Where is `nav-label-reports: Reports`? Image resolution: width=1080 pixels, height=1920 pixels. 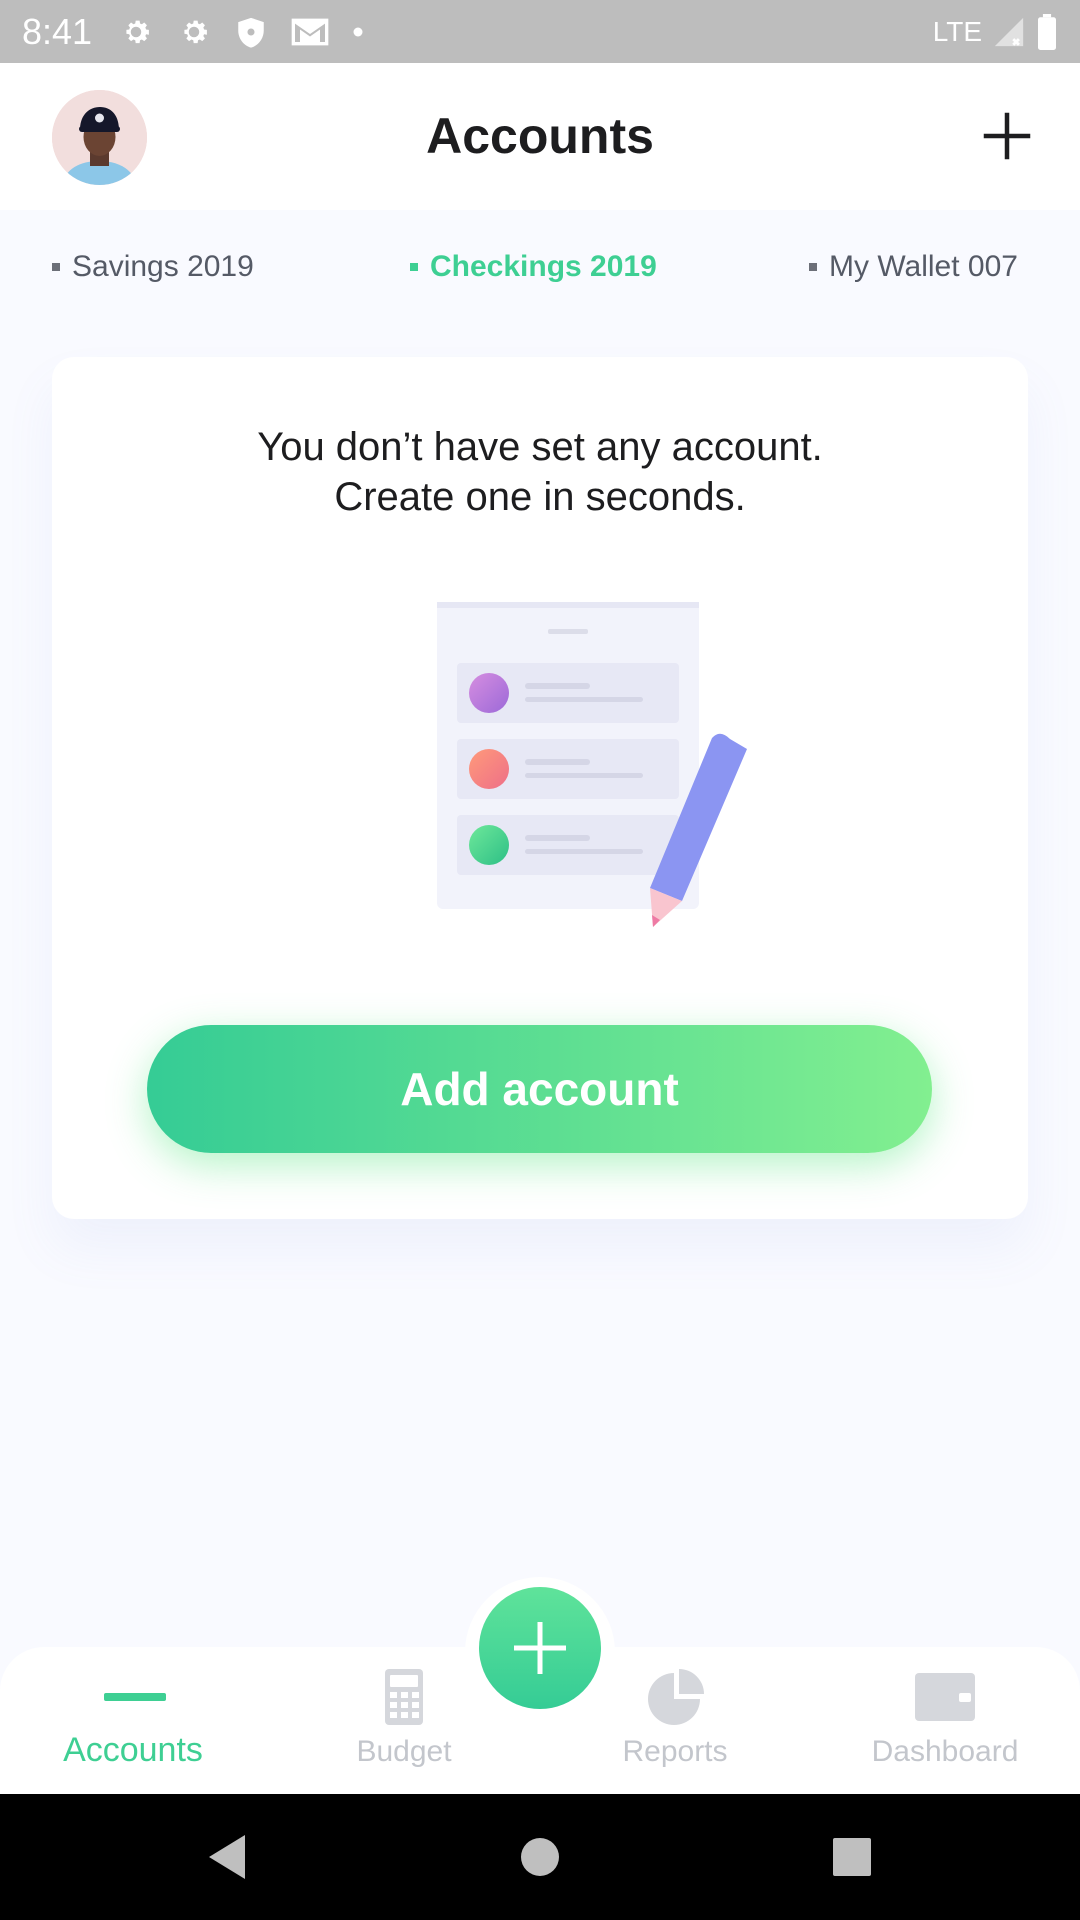
nav-label-reports: Reports is located at coordinates (675, 1751).